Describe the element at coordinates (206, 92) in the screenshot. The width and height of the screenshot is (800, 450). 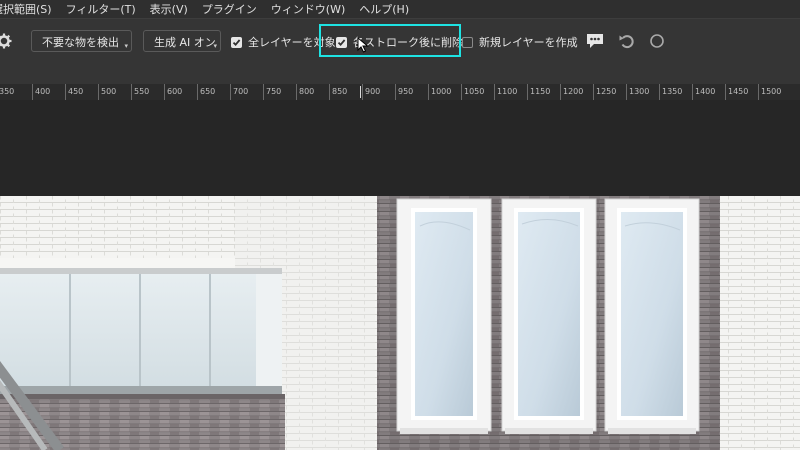
I see `ruler-tick: 650` at that location.